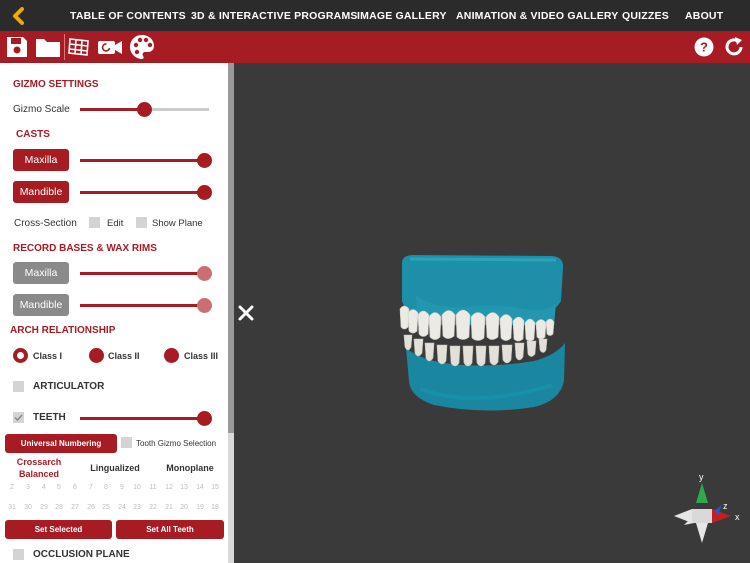  Describe the element at coordinates (49, 417) in the screenshot. I see `teeth-label: TEETH` at that location.